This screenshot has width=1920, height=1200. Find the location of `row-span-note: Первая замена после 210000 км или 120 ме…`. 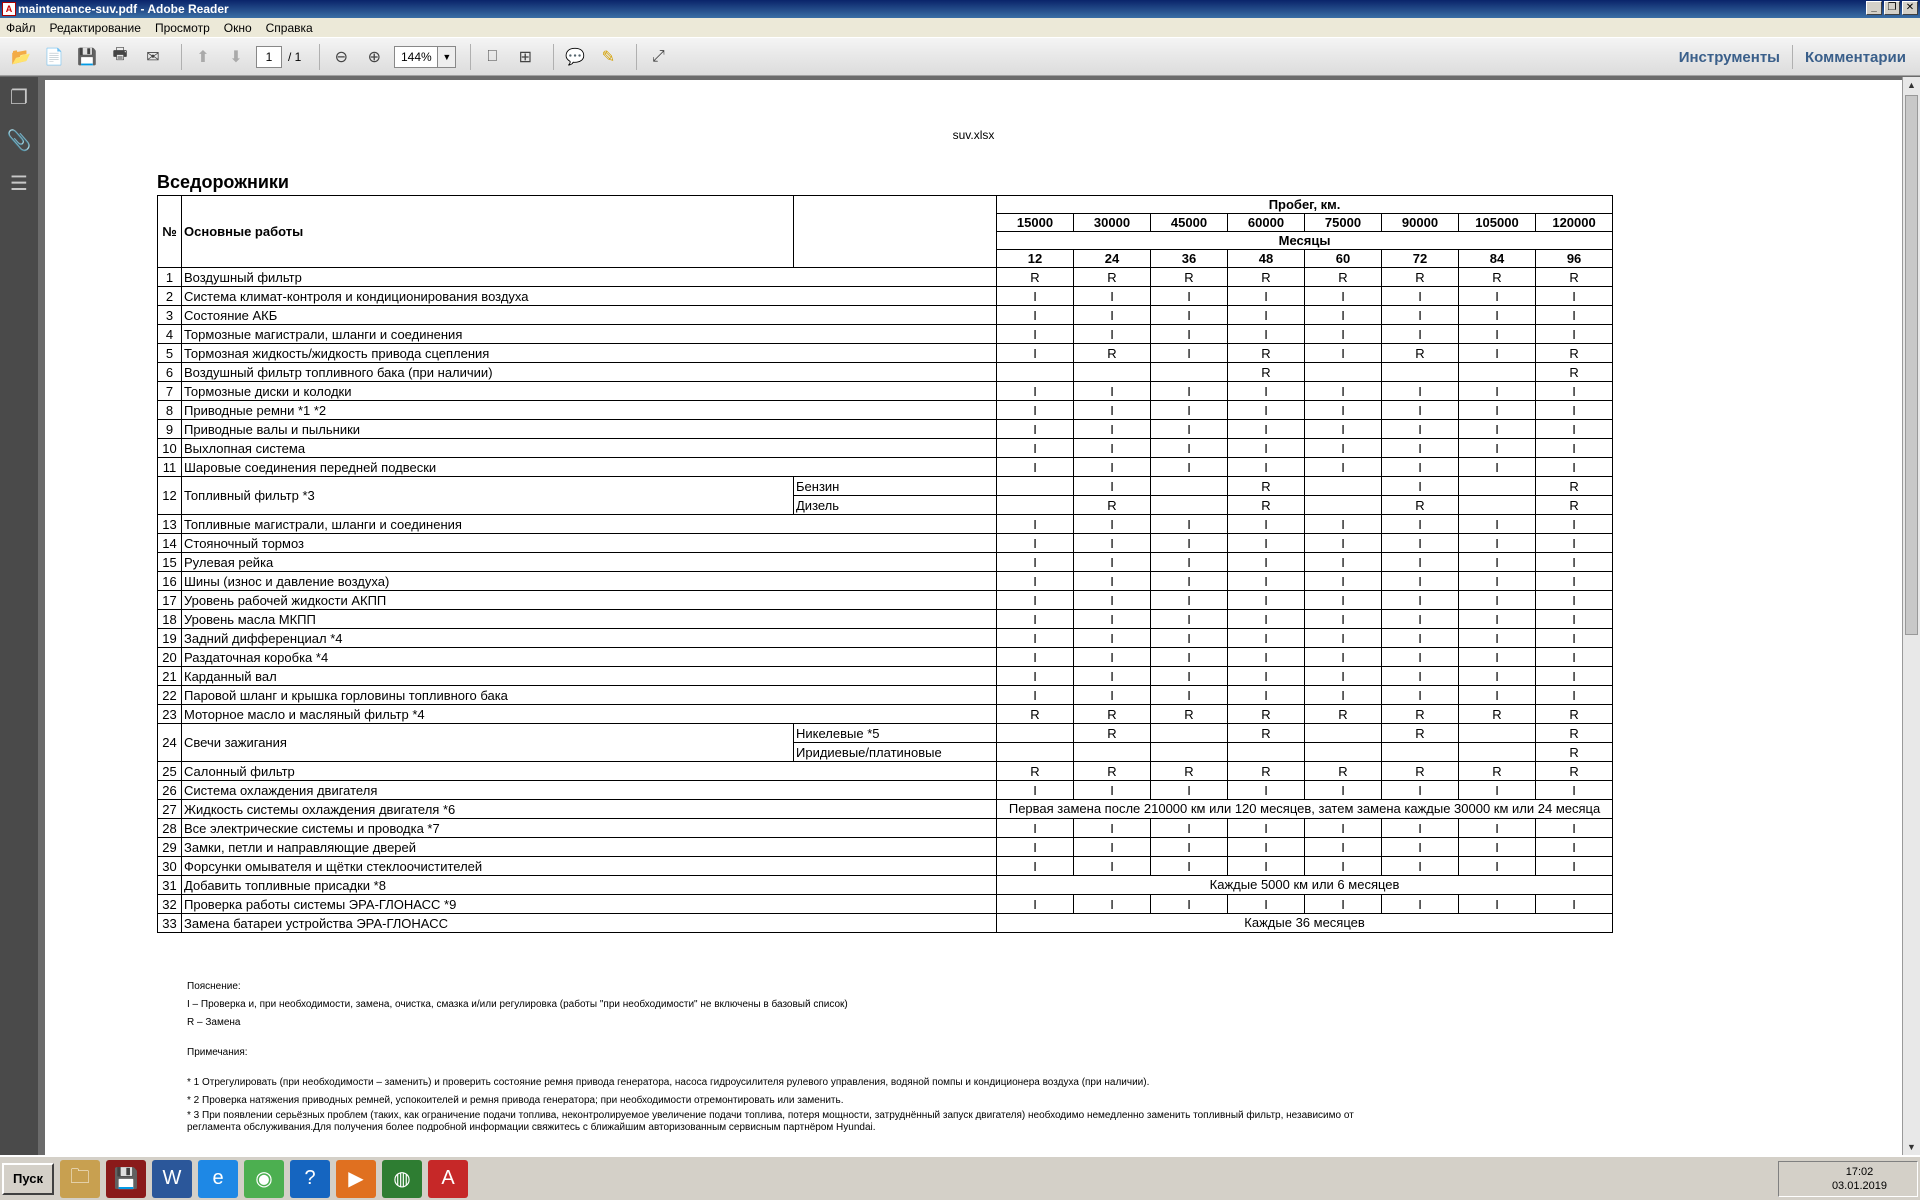

row-span-note: Первая замена после 210000 км или 120 ме… is located at coordinates (1304, 809).